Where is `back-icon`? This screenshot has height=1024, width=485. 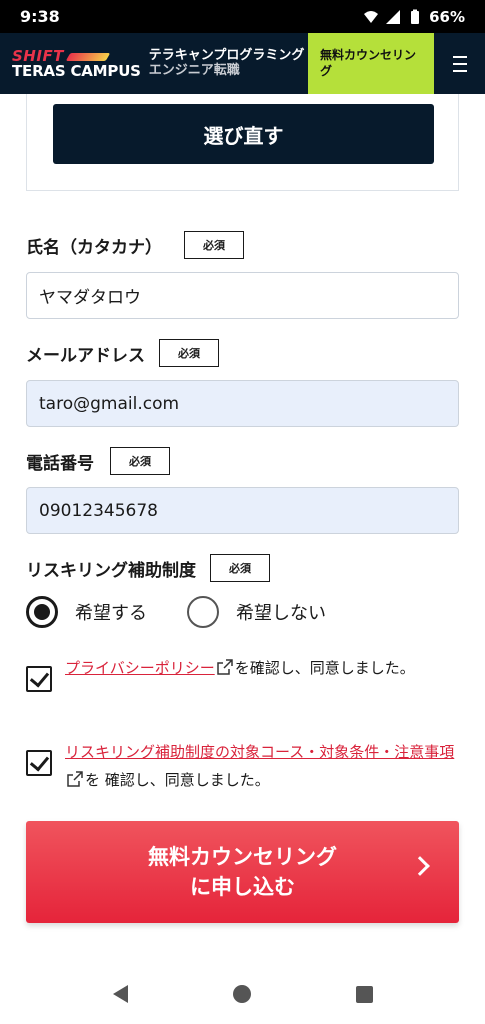
back-icon is located at coordinates (120, 994).